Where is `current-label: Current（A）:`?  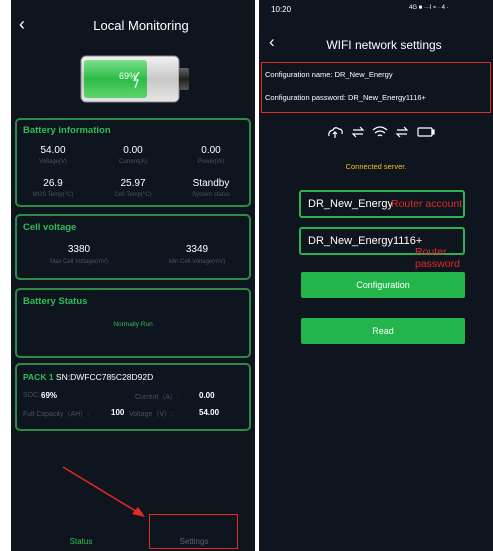 current-label: Current（A）: is located at coordinates (157, 397).